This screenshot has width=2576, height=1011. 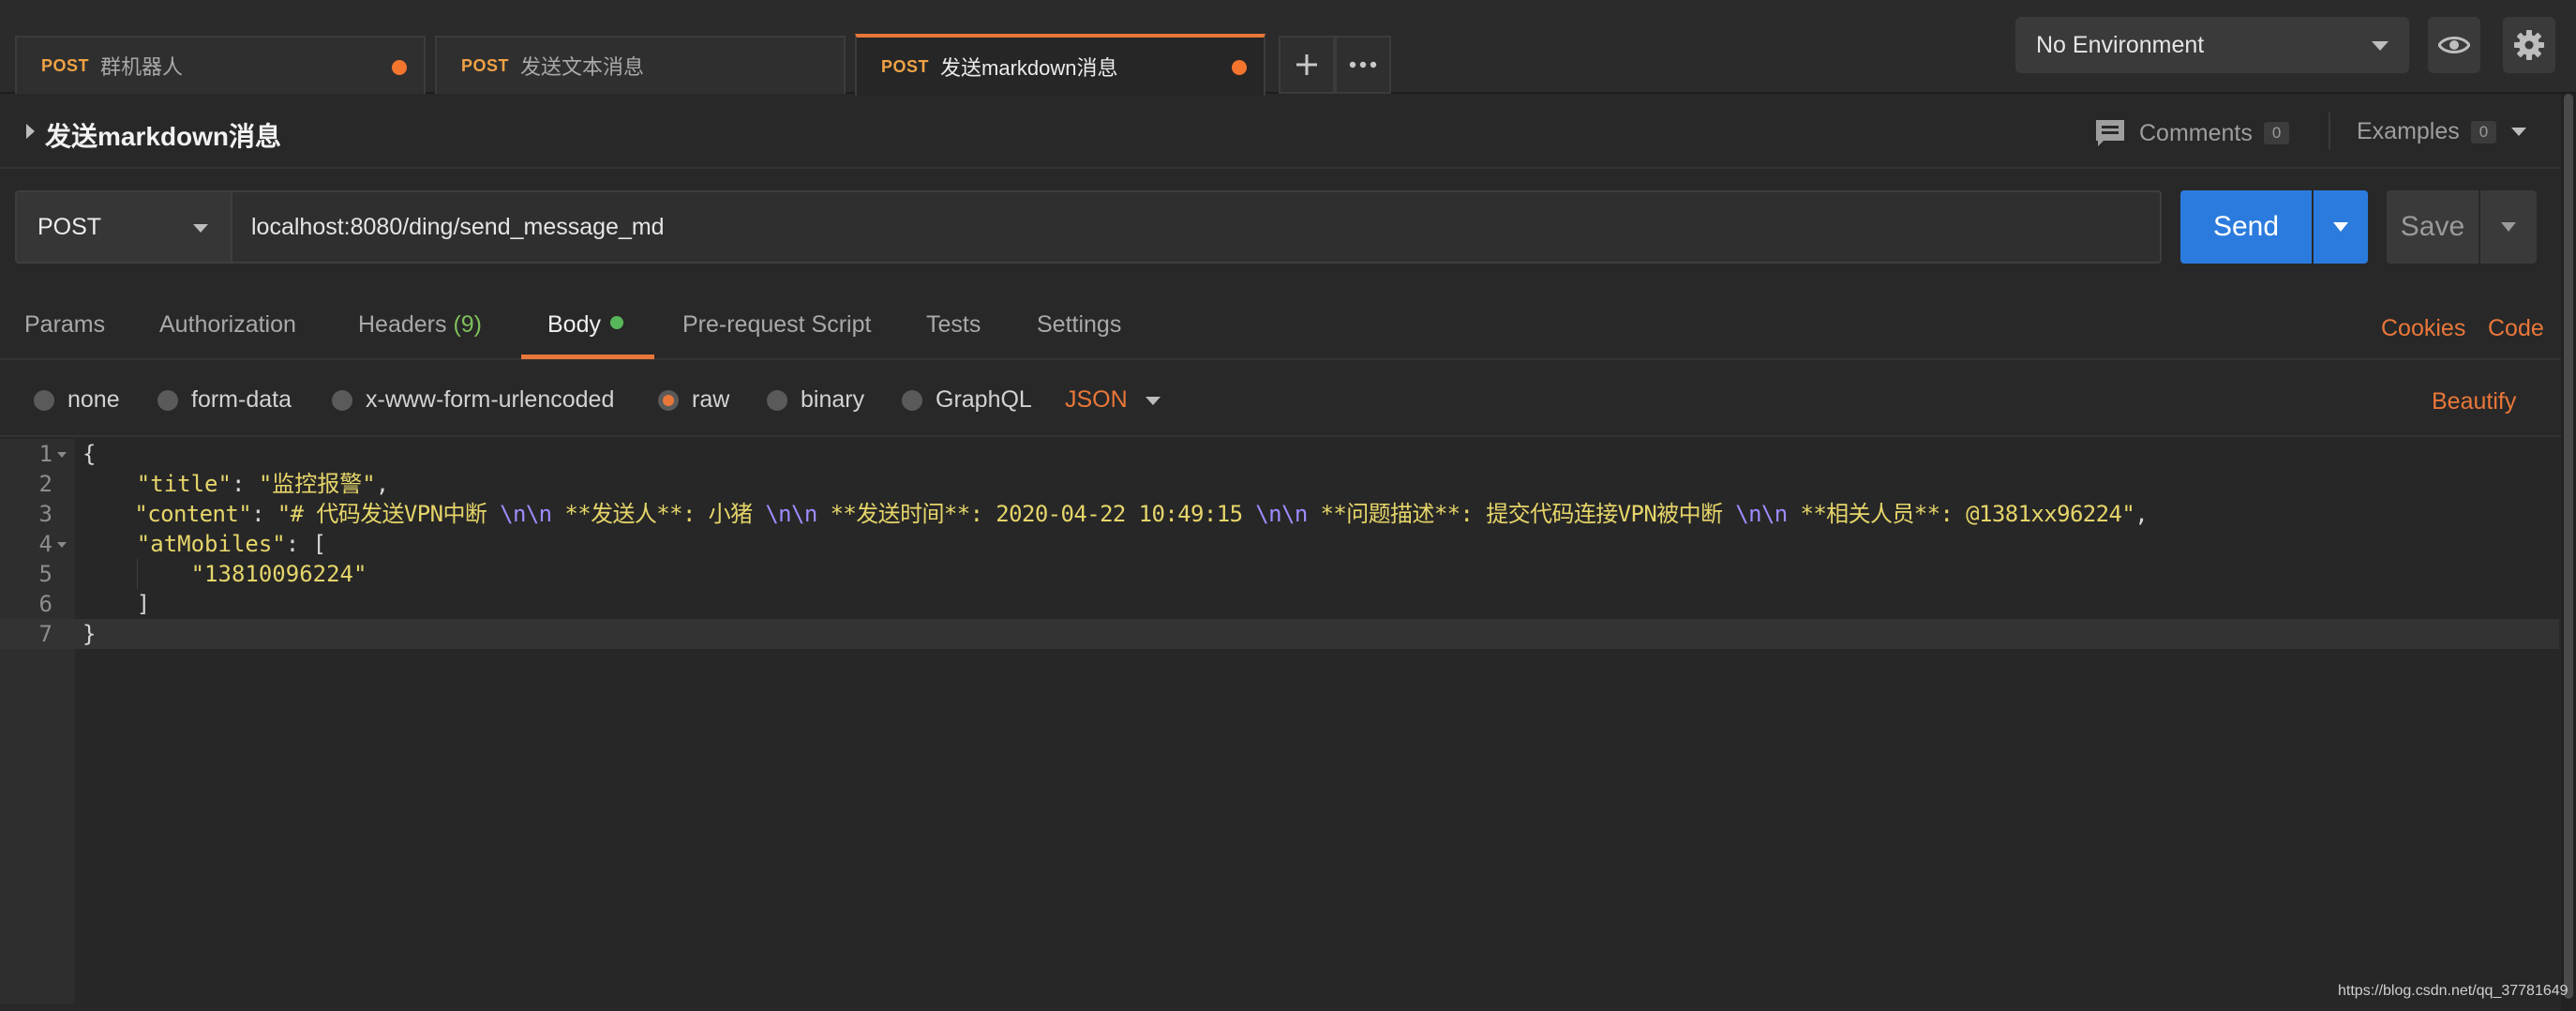 I want to click on vertical-scrollbar, so click(x=2568, y=552).